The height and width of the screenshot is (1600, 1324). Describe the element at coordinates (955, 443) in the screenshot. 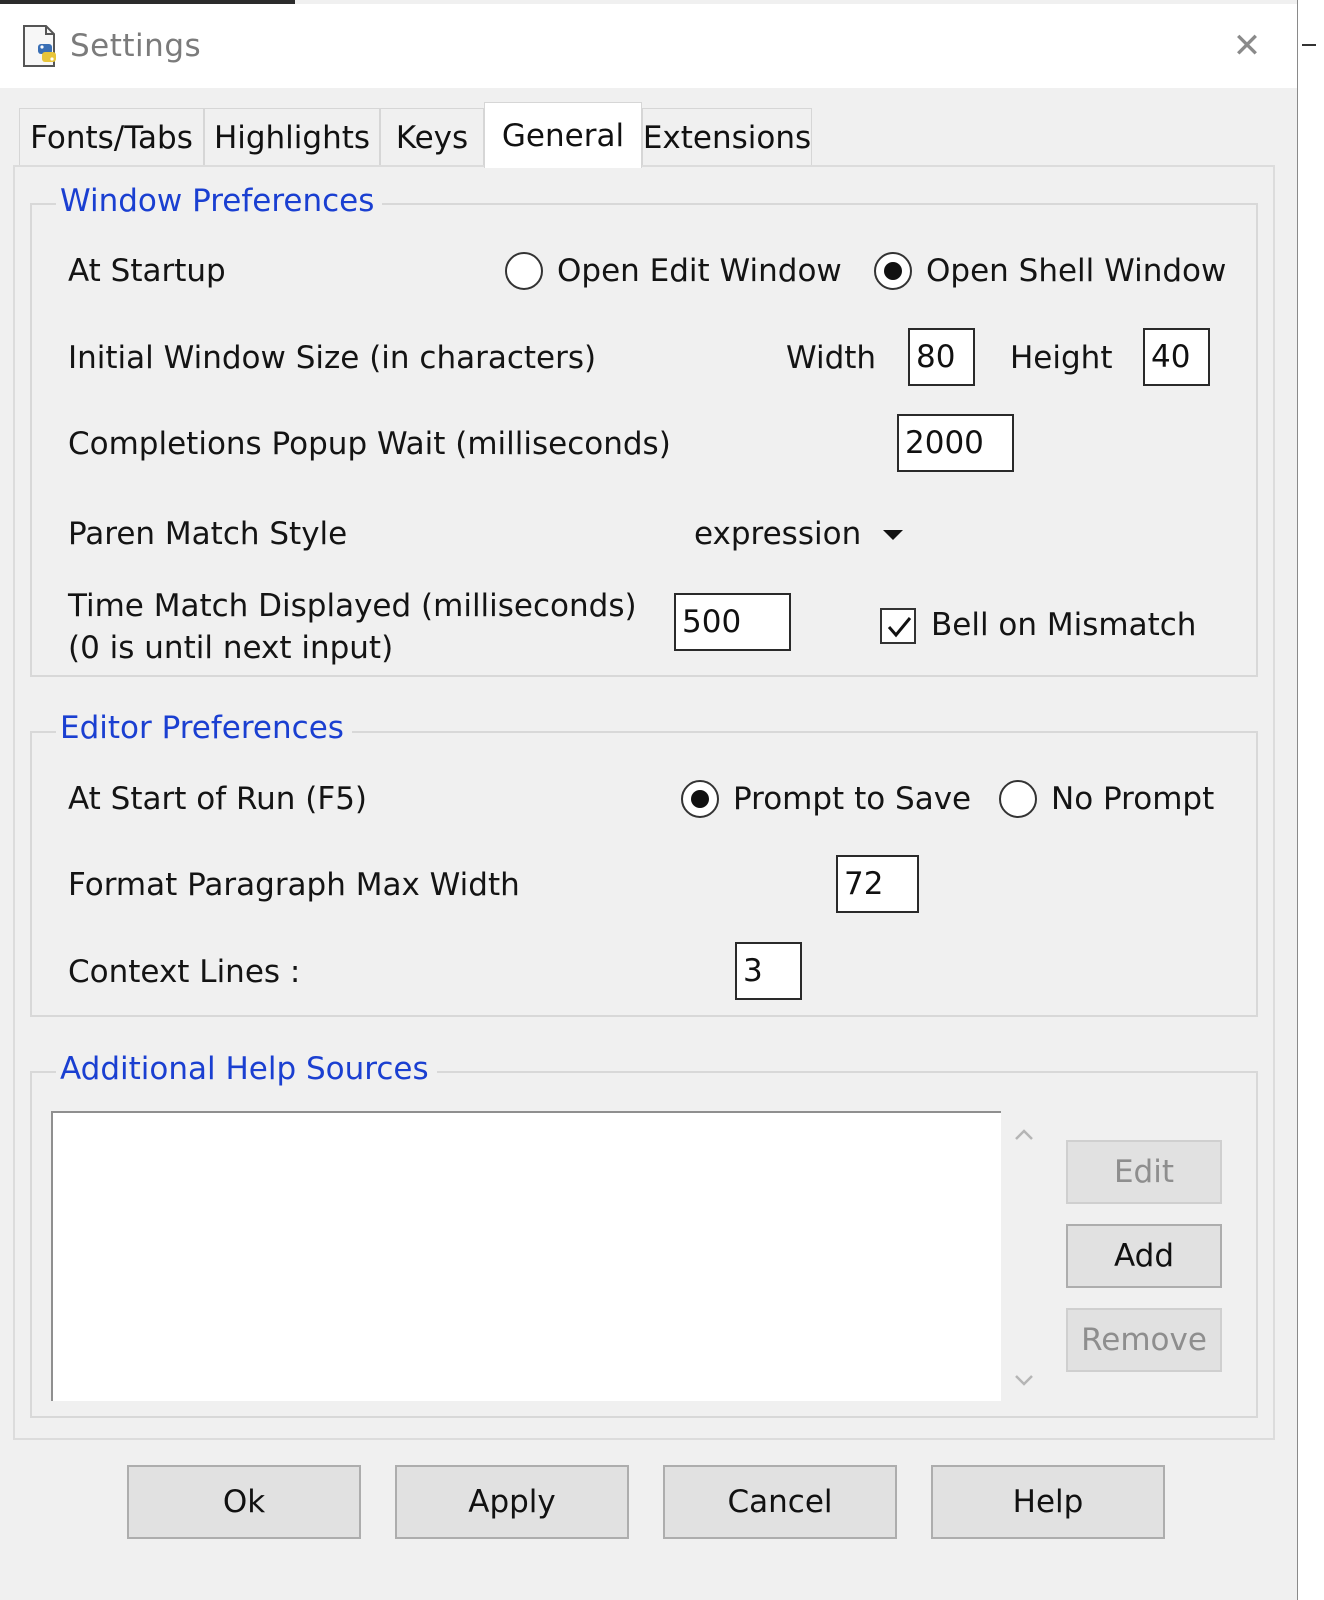

I see `completions-wait-input: 2000` at that location.